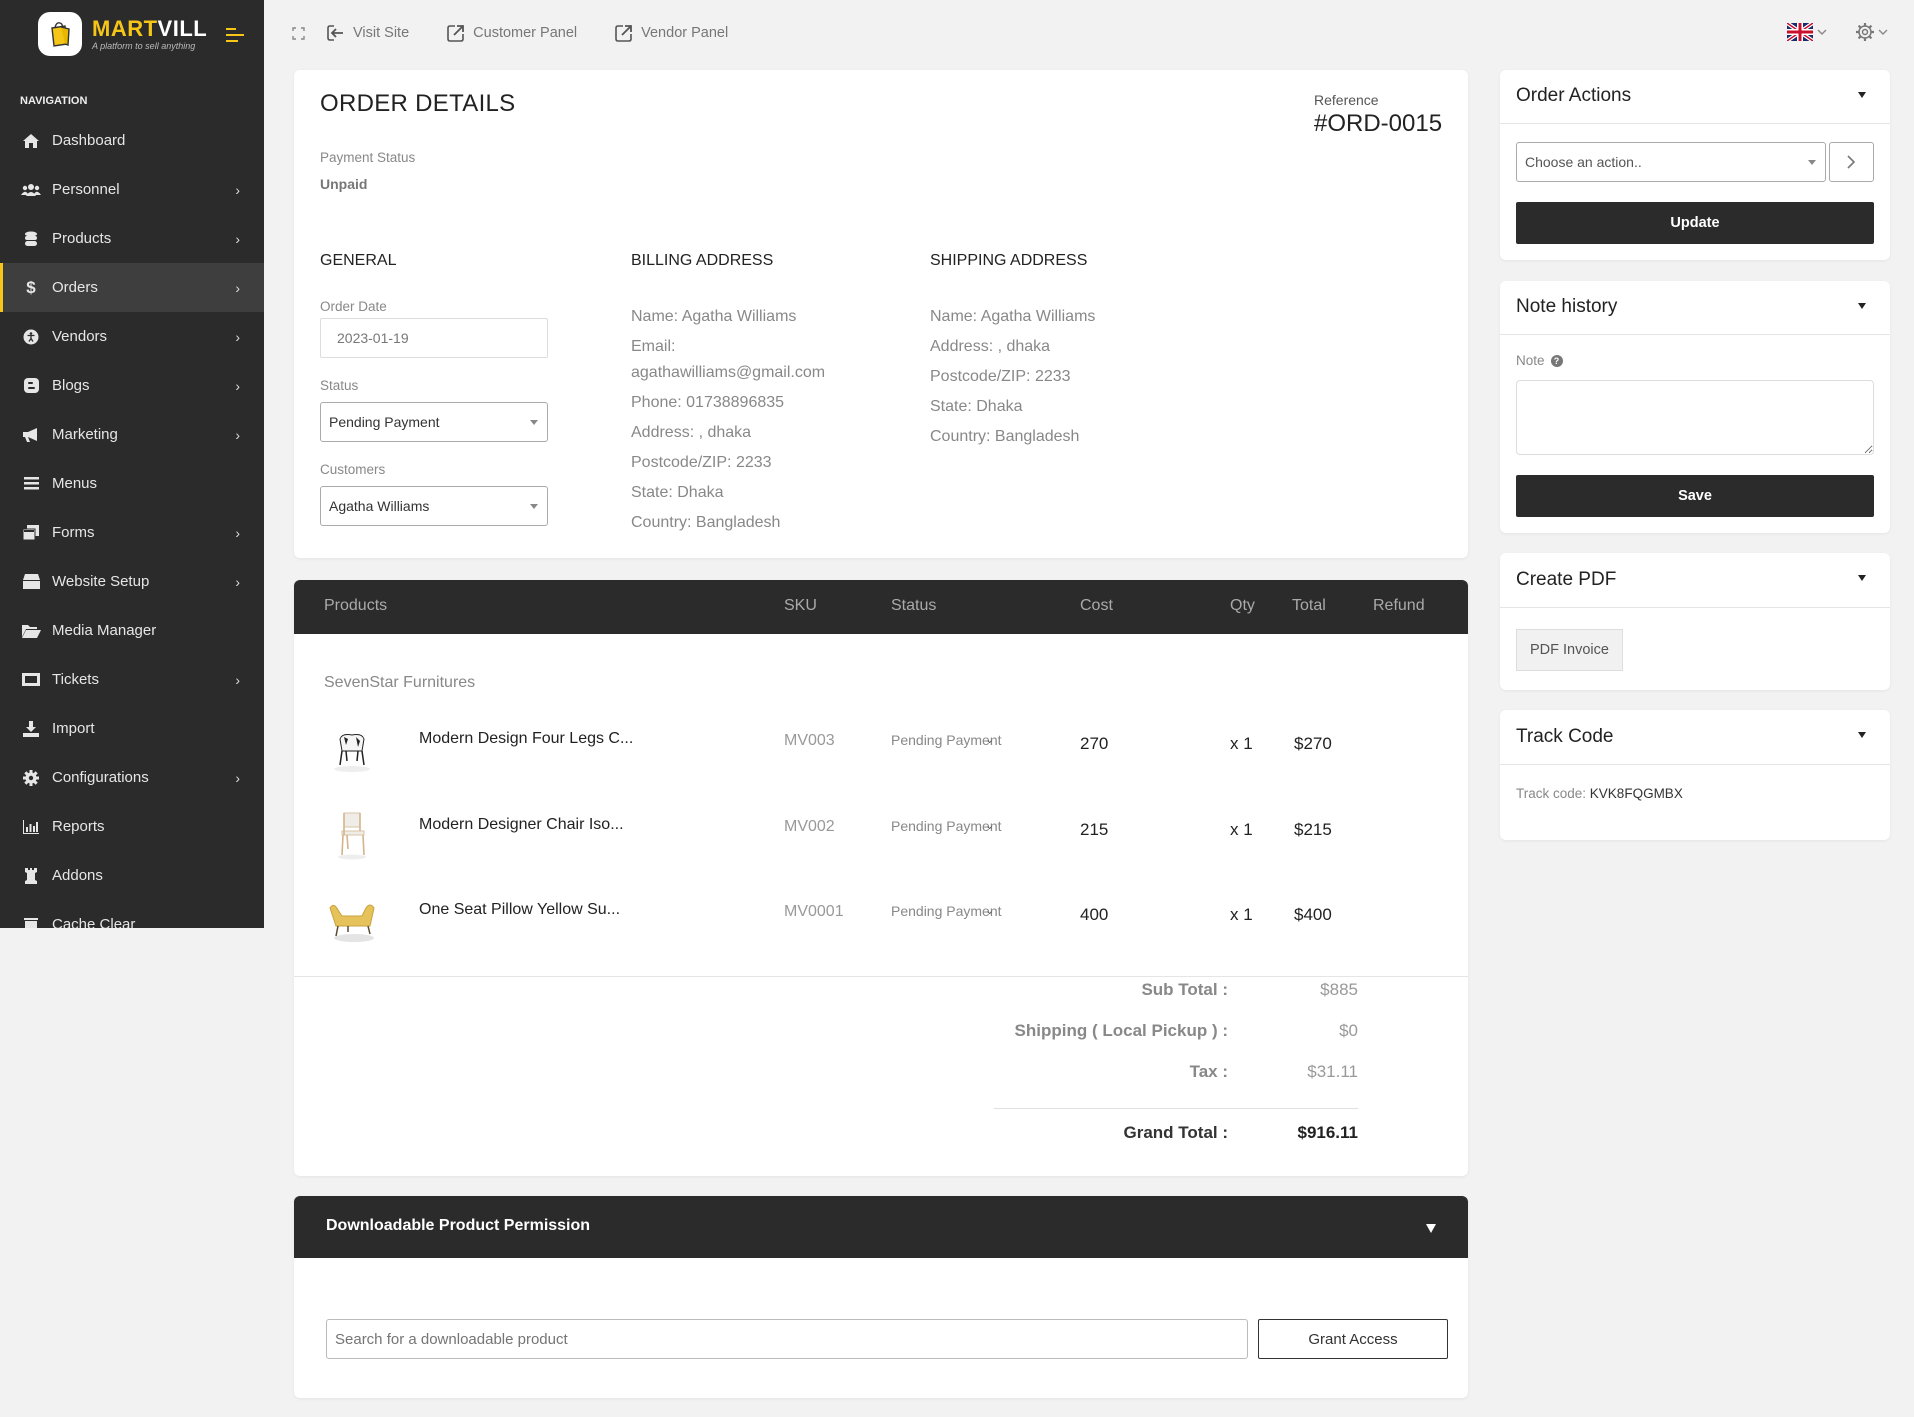 The height and width of the screenshot is (1417, 1914). I want to click on sidebar-item-marketing: Marketing ›, so click(132, 434).